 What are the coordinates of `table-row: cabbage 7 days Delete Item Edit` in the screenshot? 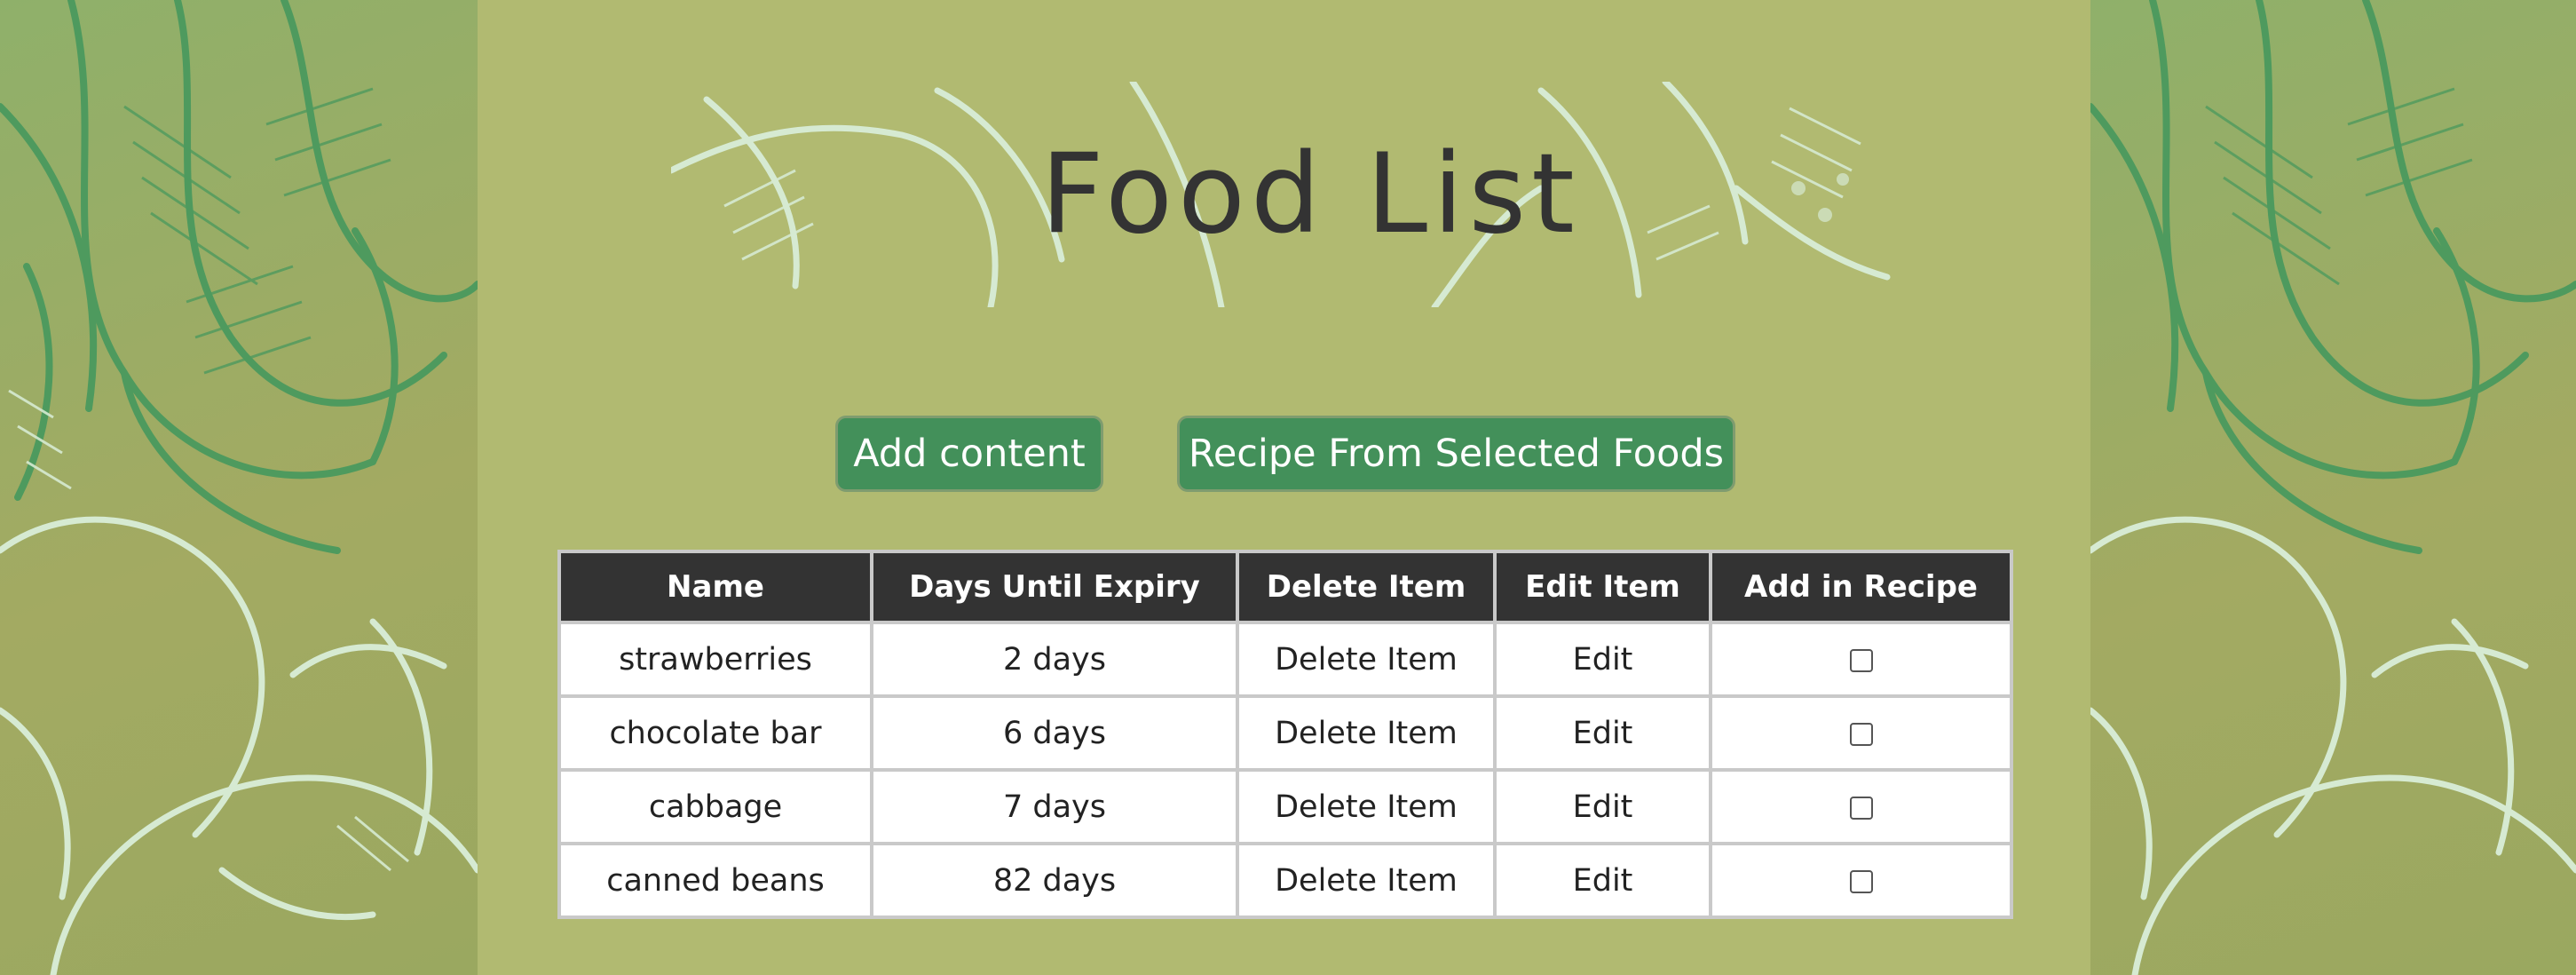 It's located at (1285, 806).